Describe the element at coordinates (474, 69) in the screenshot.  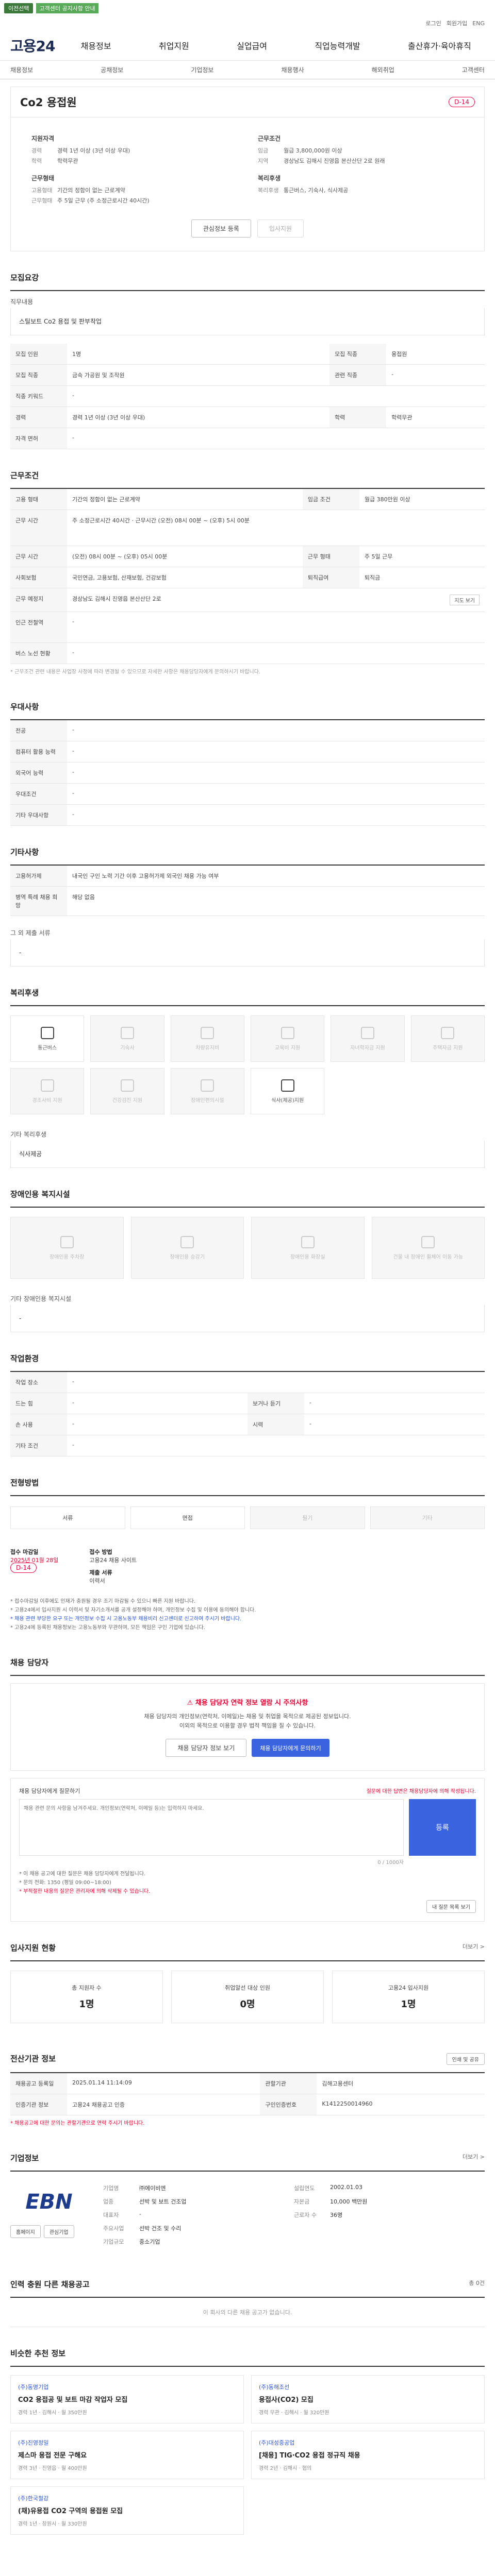
I see `subnav-item: 고객센터` at that location.